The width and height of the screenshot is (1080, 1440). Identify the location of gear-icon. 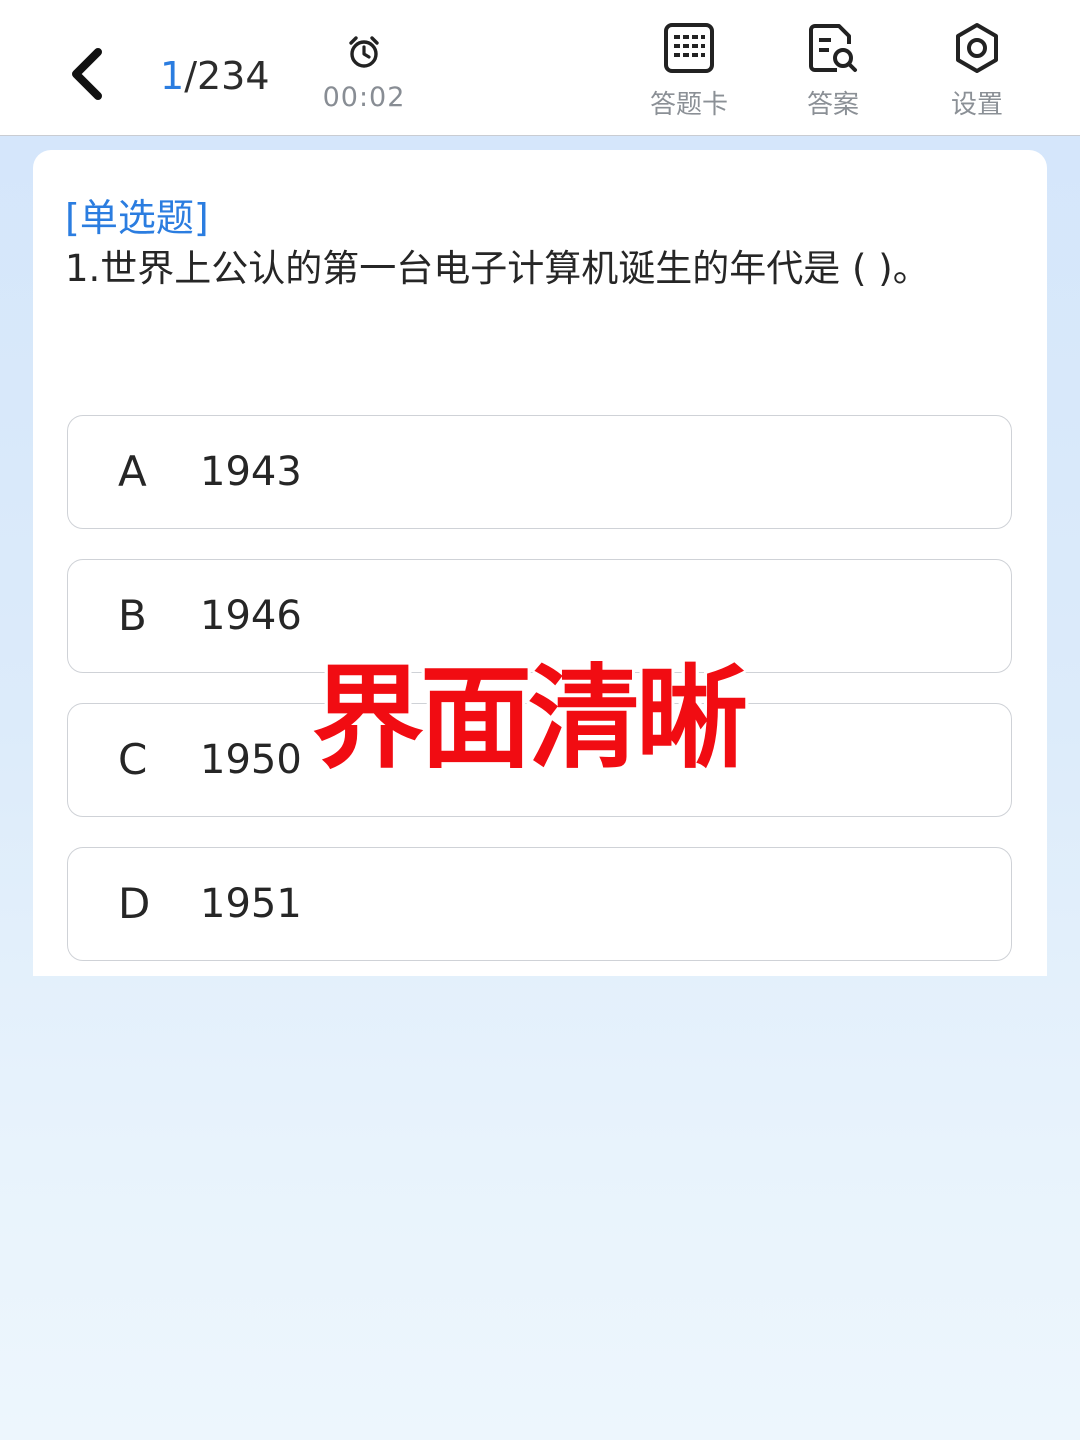
(977, 48).